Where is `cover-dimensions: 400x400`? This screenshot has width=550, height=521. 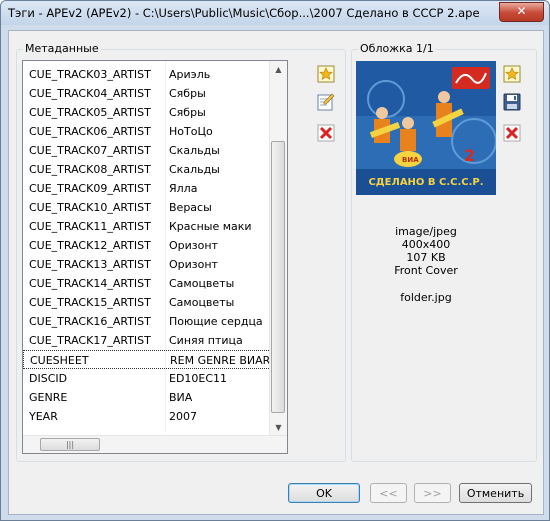 cover-dimensions: 400x400 is located at coordinates (426, 244).